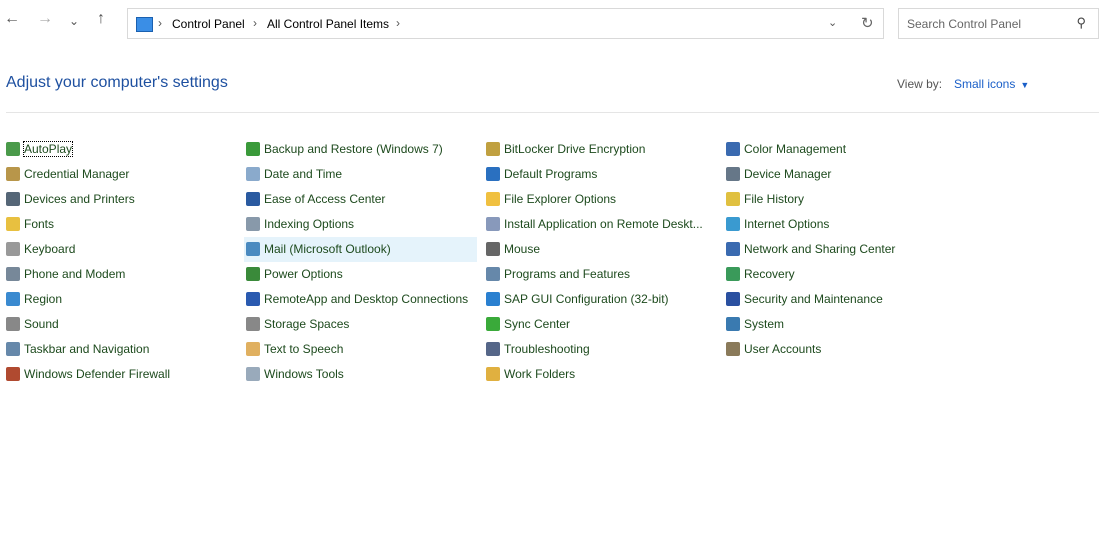 The image size is (1102, 542). Describe the element at coordinates (120, 174) in the screenshot. I see `item-credential-manager: Credential Manager` at that location.